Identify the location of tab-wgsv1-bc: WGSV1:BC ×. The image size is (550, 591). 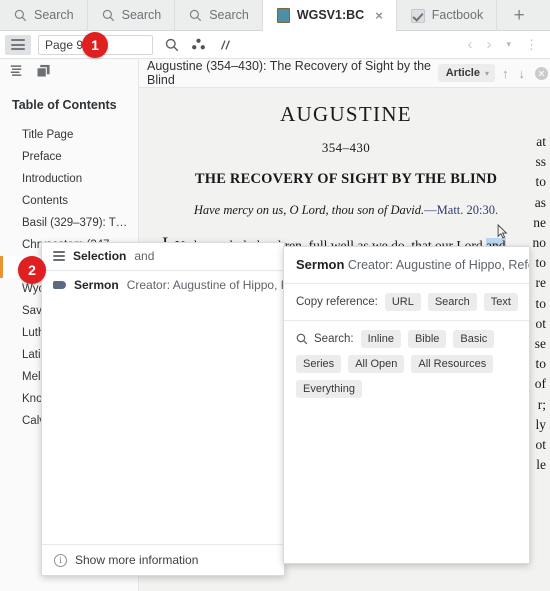
(329, 16).